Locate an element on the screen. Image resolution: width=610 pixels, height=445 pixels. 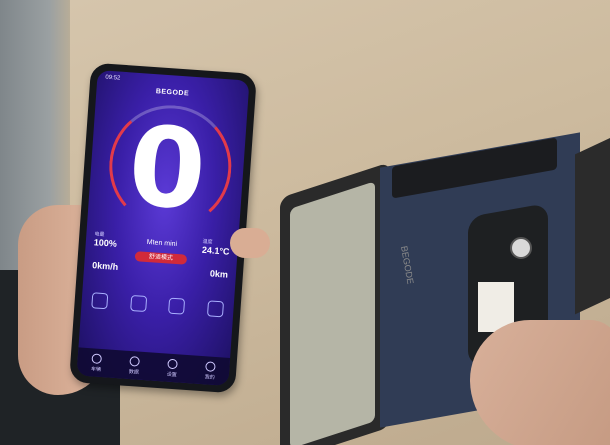
nav-profile: 我的 is located at coordinates (210, 370).